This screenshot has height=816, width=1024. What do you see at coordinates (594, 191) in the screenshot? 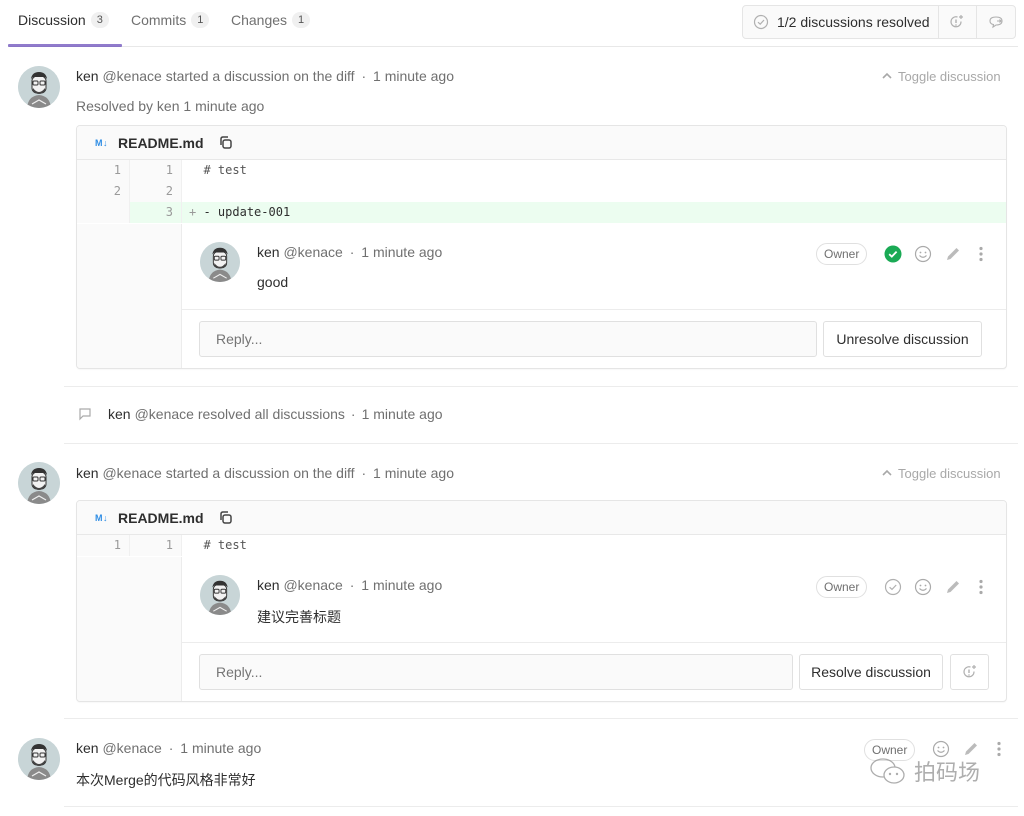
I see `diff-code` at bounding box center [594, 191].